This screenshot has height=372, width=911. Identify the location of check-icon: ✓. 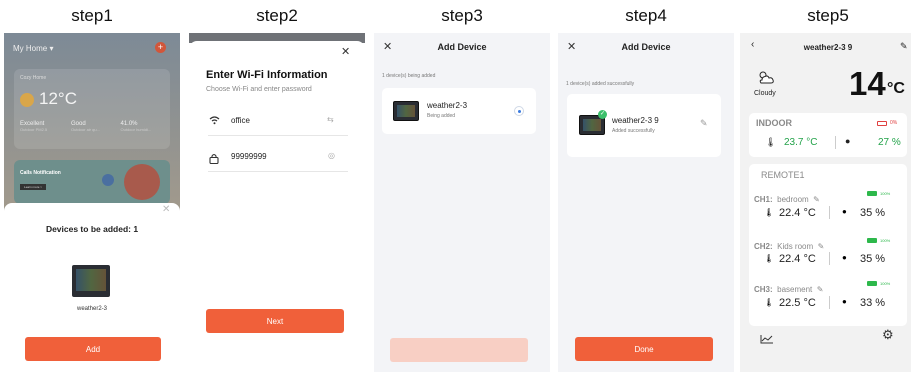
(602, 114).